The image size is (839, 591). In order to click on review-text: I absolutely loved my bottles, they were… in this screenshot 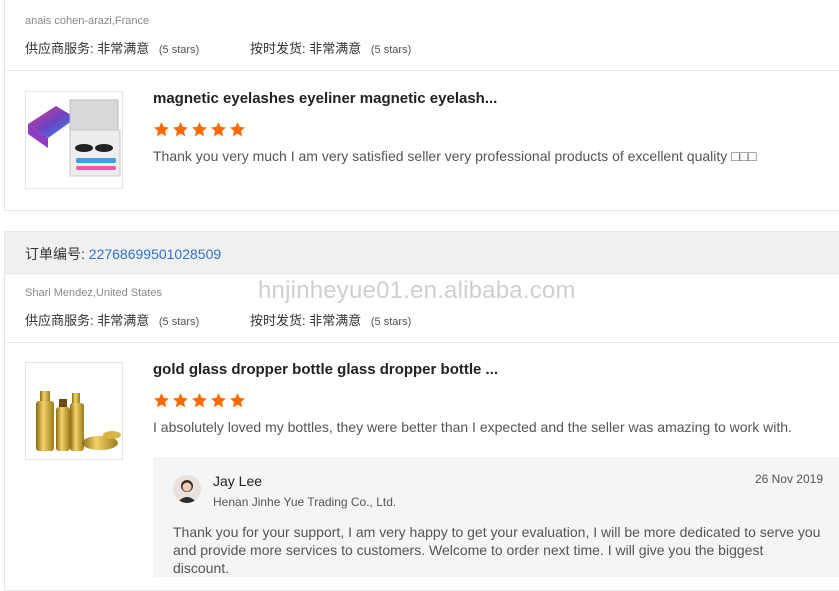, I will do `click(472, 427)`.